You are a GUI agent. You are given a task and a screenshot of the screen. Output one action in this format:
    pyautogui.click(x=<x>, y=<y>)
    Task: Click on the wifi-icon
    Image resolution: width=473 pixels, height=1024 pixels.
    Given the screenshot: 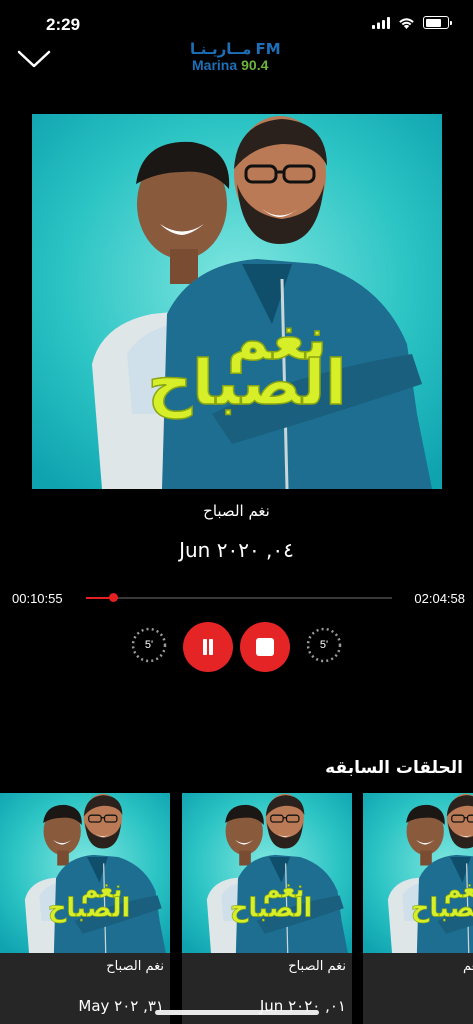 What is the action you would take?
    pyautogui.click(x=406, y=23)
    